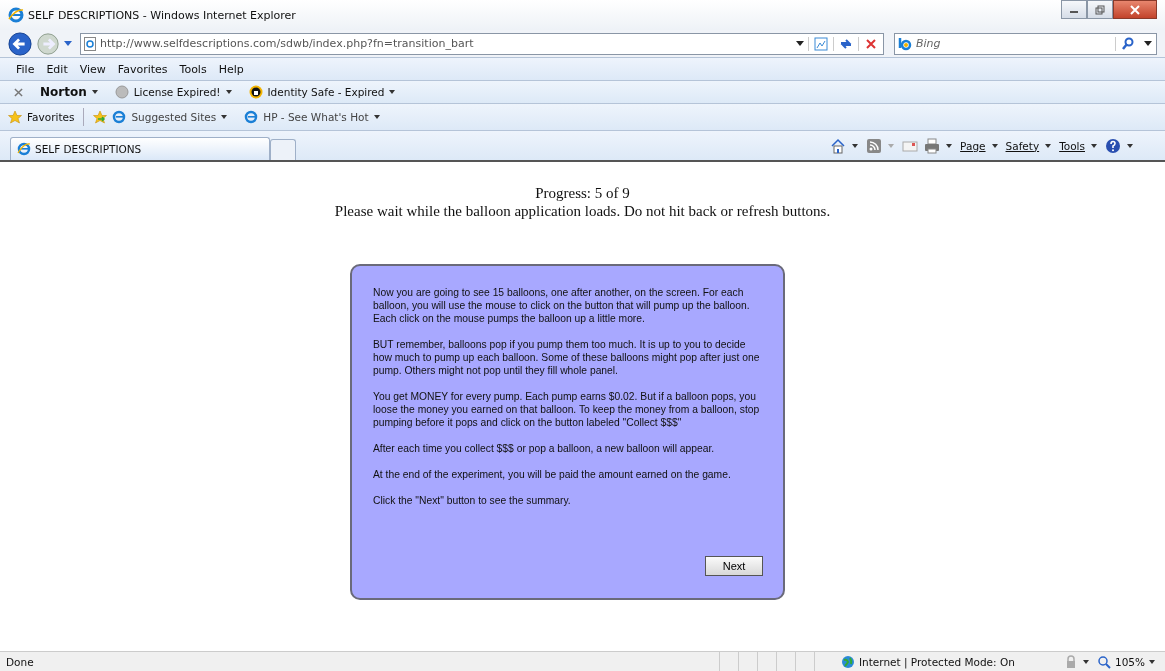  What do you see at coordinates (326, 92) in the screenshot?
I see `toolbar-menu: Identity Safe - Expired` at bounding box center [326, 92].